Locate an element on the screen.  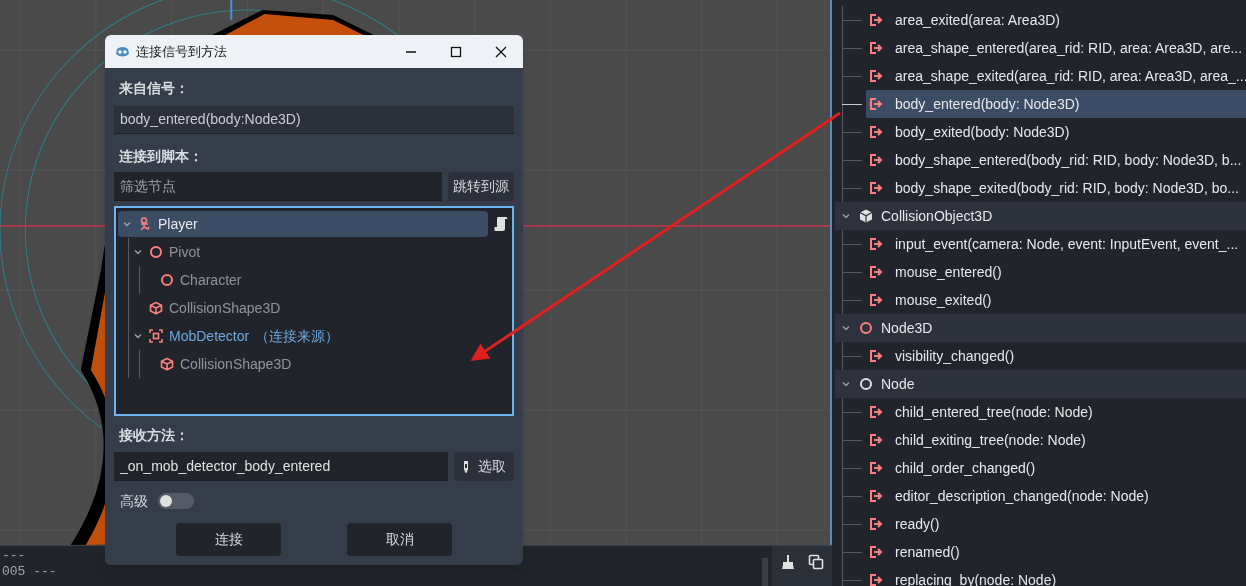
signal-item: child_exiting_tree(node: Node) is located at coordinates (1056, 440).